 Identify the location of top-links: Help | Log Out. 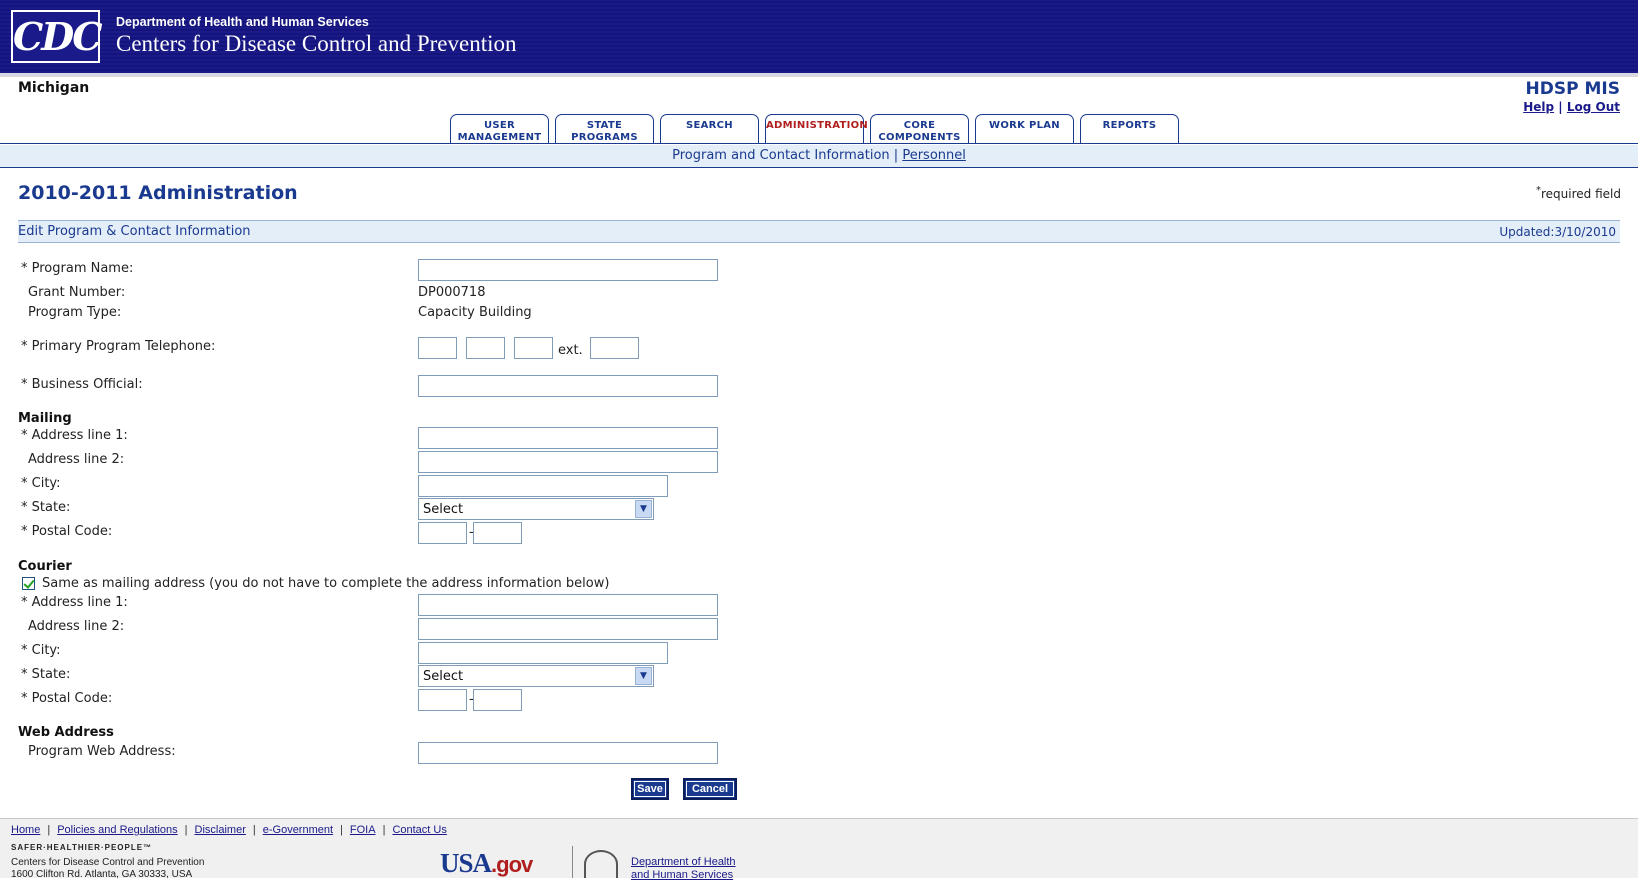
(1571, 107).